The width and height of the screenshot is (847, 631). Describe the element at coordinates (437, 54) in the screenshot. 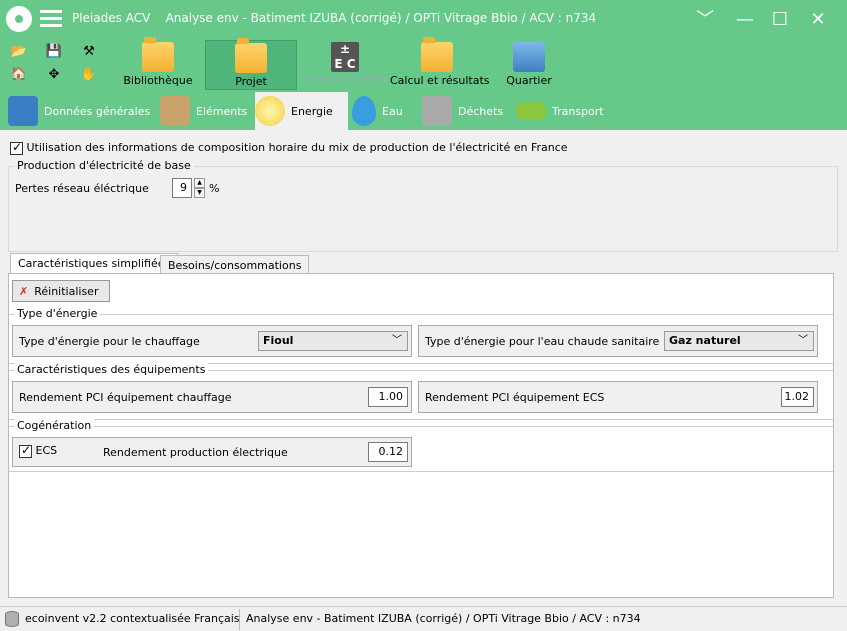

I see `folder-results-icon` at that location.